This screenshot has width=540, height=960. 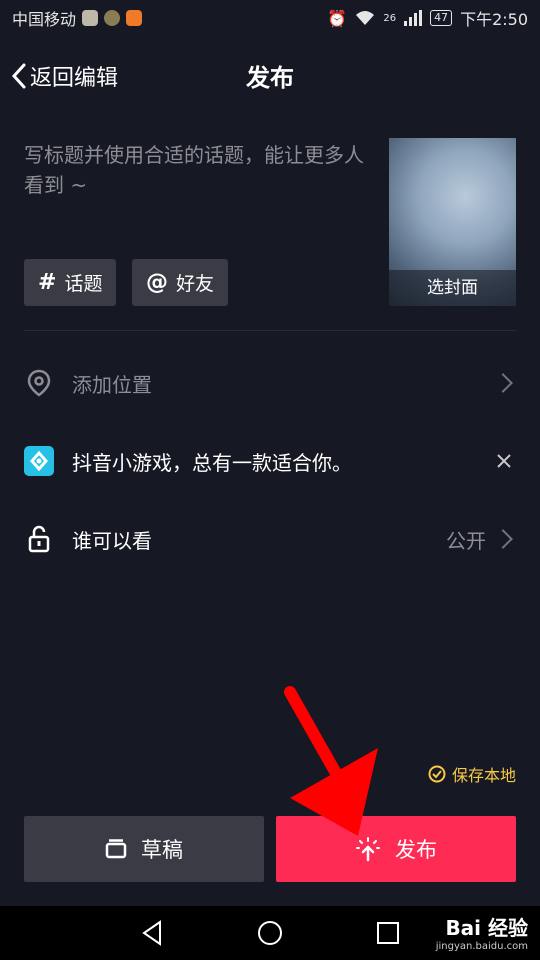 What do you see at coordinates (157, 282) in the screenshot?
I see `at-icon: @` at bounding box center [157, 282].